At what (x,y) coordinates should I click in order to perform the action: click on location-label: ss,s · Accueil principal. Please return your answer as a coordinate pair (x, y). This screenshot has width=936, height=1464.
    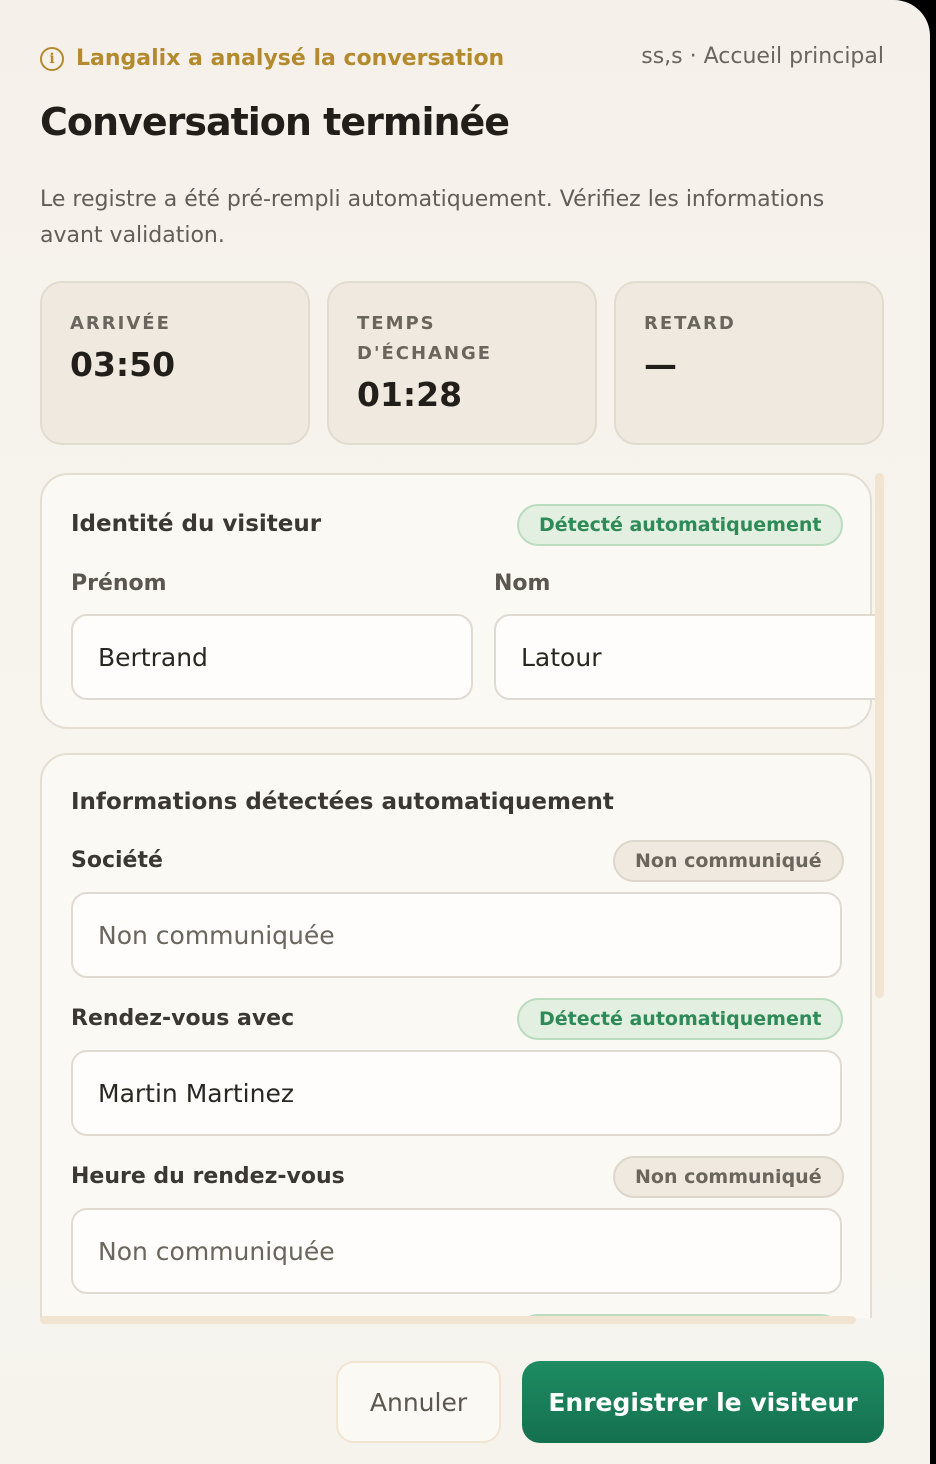
    Looking at the image, I should click on (762, 56).